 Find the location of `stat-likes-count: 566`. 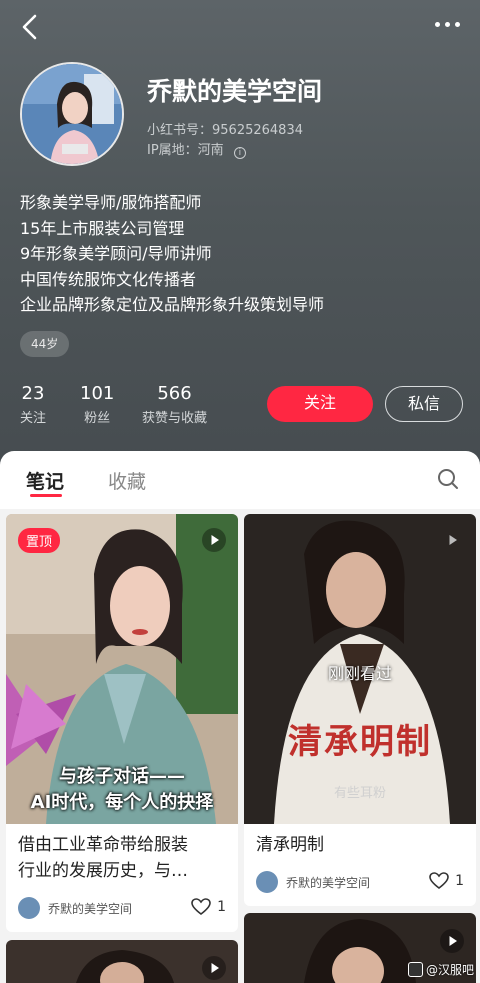

stat-likes-count: 566 is located at coordinates (174, 393).